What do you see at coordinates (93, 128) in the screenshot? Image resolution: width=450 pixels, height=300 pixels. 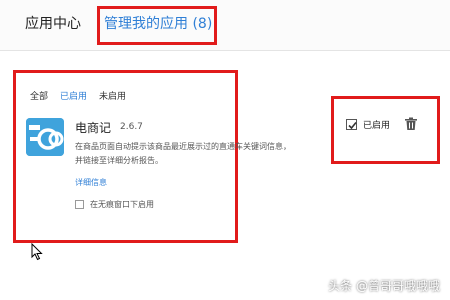 I see `extension-name: 电商记` at bounding box center [93, 128].